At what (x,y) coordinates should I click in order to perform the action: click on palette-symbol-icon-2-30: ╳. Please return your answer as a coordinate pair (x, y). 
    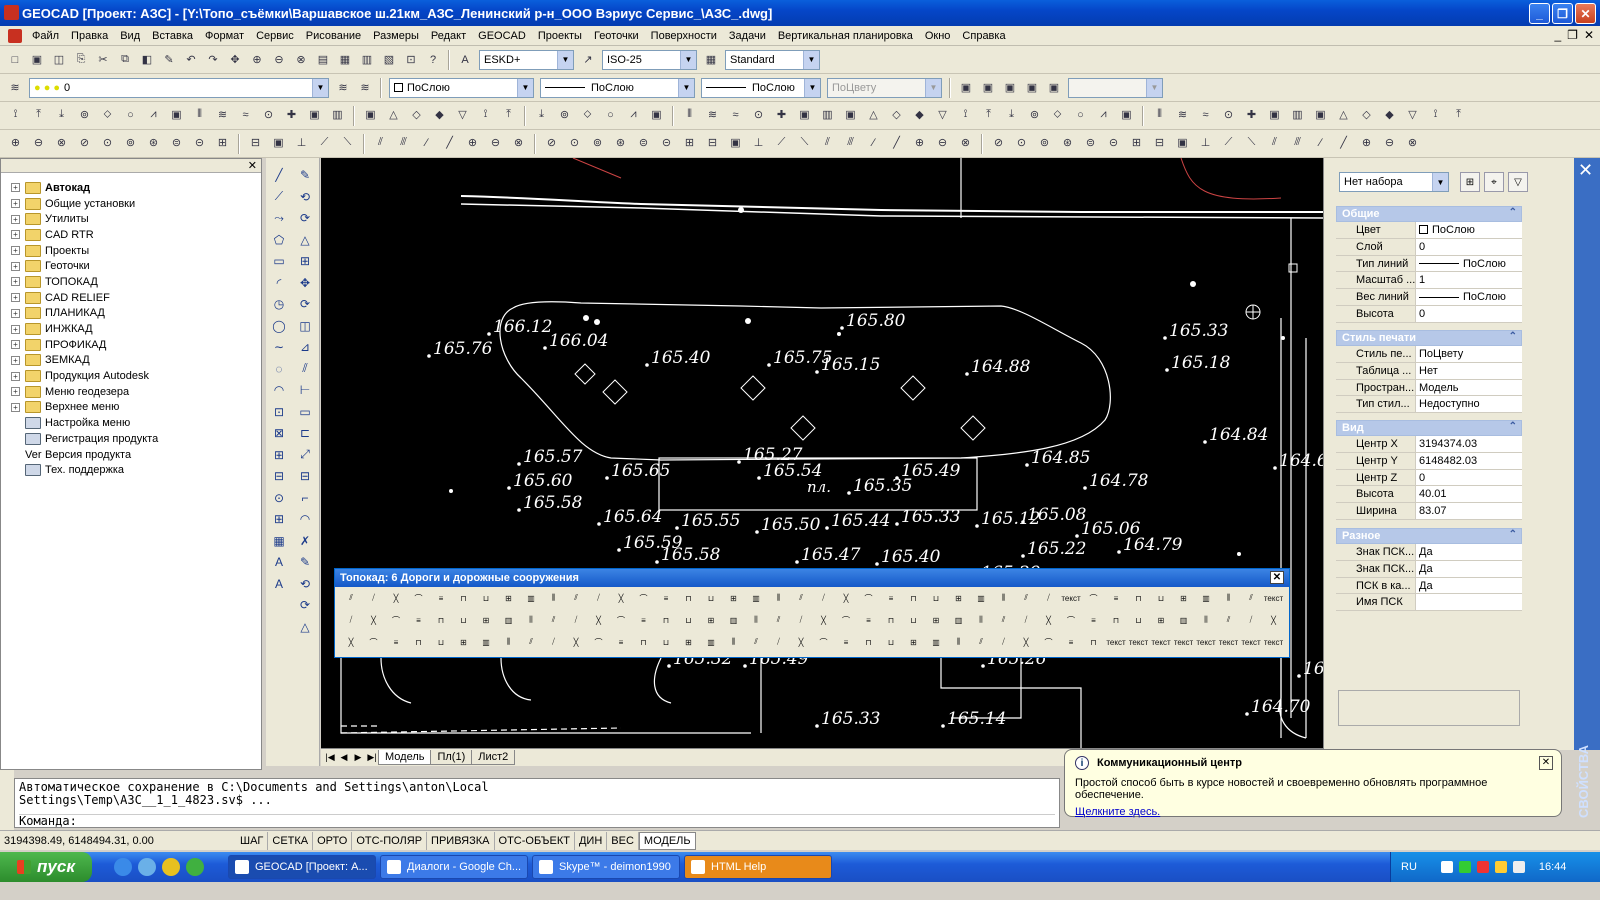
    Looking at the image, I should click on (1026, 642).